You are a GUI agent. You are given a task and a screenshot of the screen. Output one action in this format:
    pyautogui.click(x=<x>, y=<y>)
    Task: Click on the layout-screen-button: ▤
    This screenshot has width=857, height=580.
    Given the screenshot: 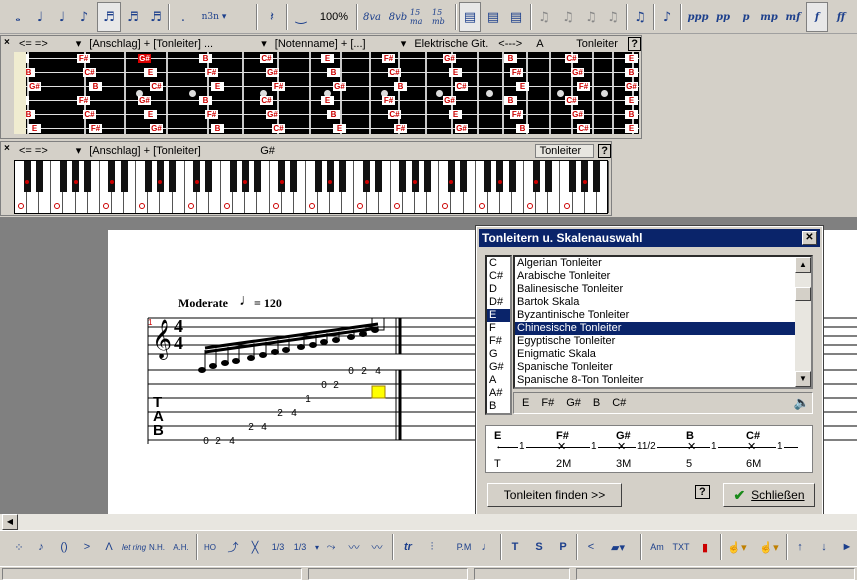 What is the action you would take?
    pyautogui.click(x=493, y=17)
    